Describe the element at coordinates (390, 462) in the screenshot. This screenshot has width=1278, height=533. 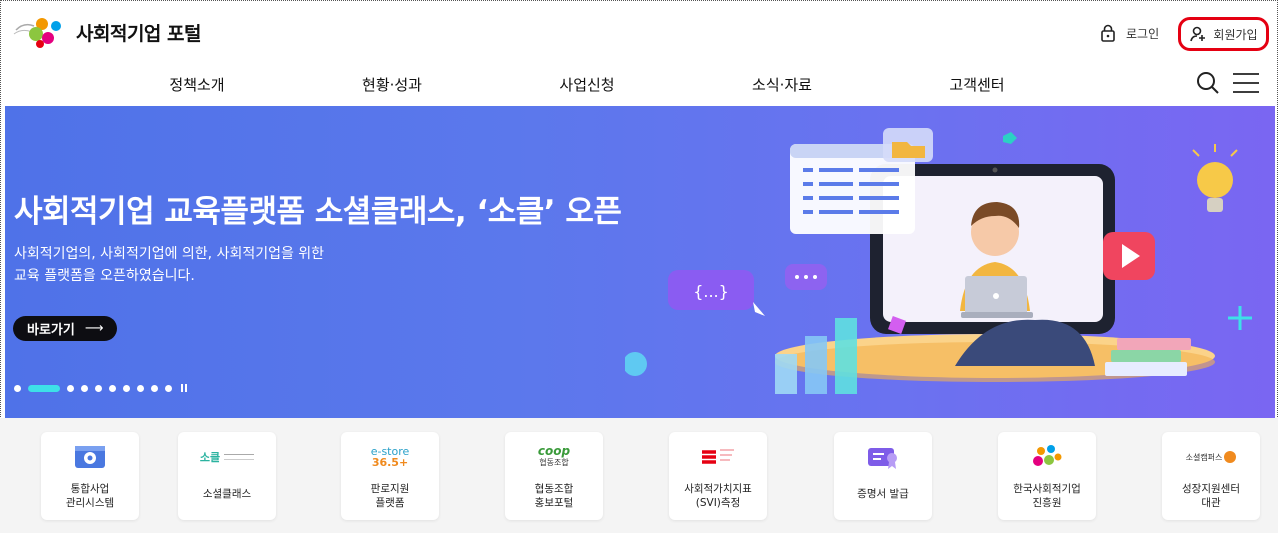
I see `estore-logo-number: 36.5+` at that location.